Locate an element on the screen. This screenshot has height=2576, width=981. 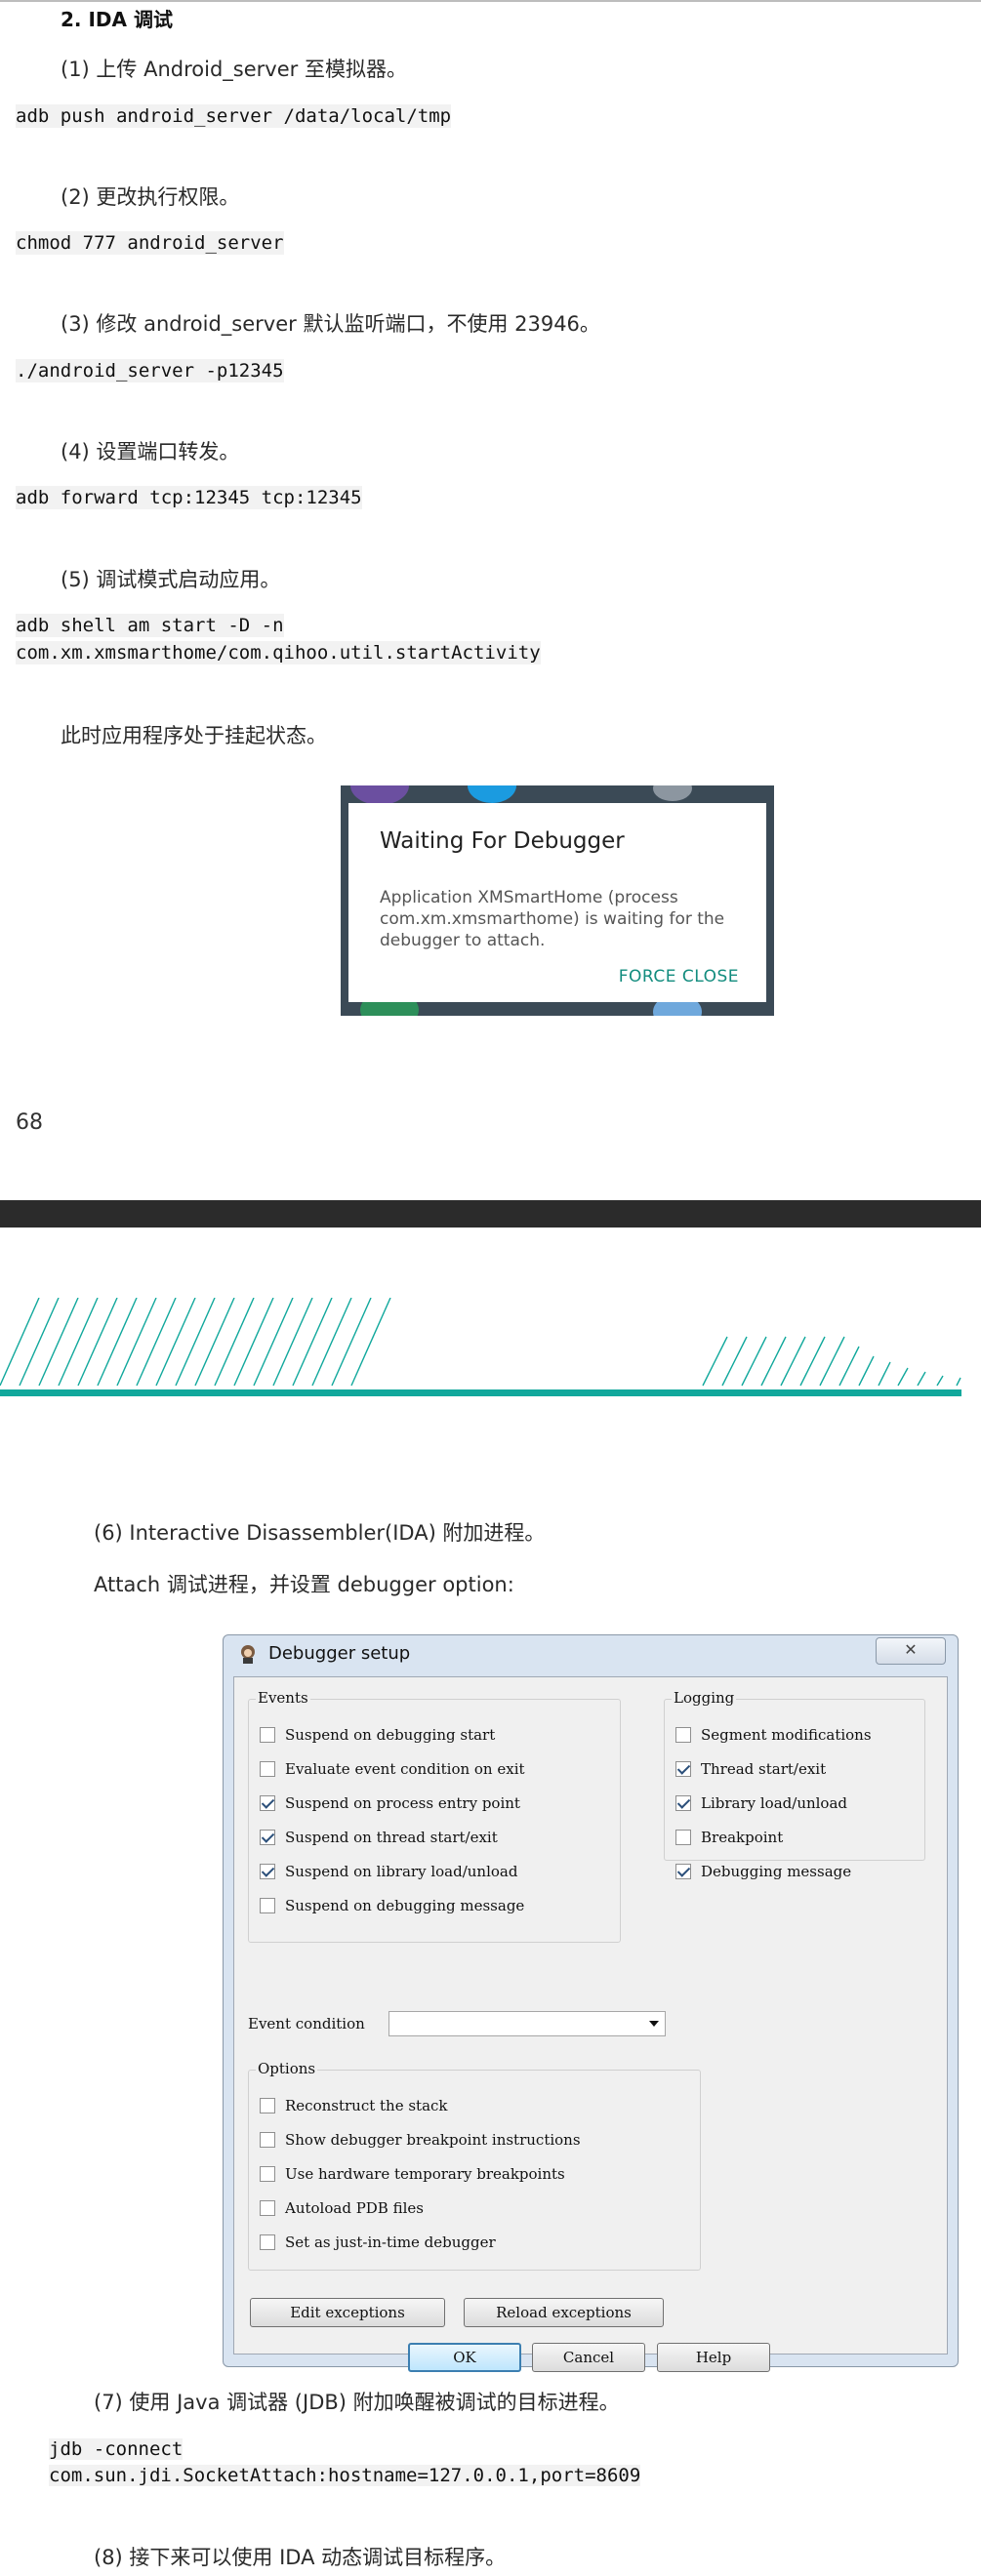
events-label: Events is located at coordinates (283, 1698).